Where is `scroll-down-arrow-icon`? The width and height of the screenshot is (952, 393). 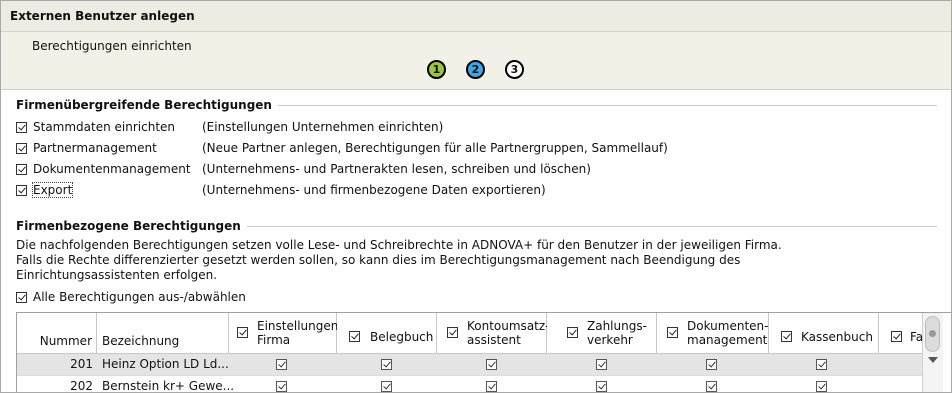
scroll-down-arrow-icon is located at coordinates (933, 360).